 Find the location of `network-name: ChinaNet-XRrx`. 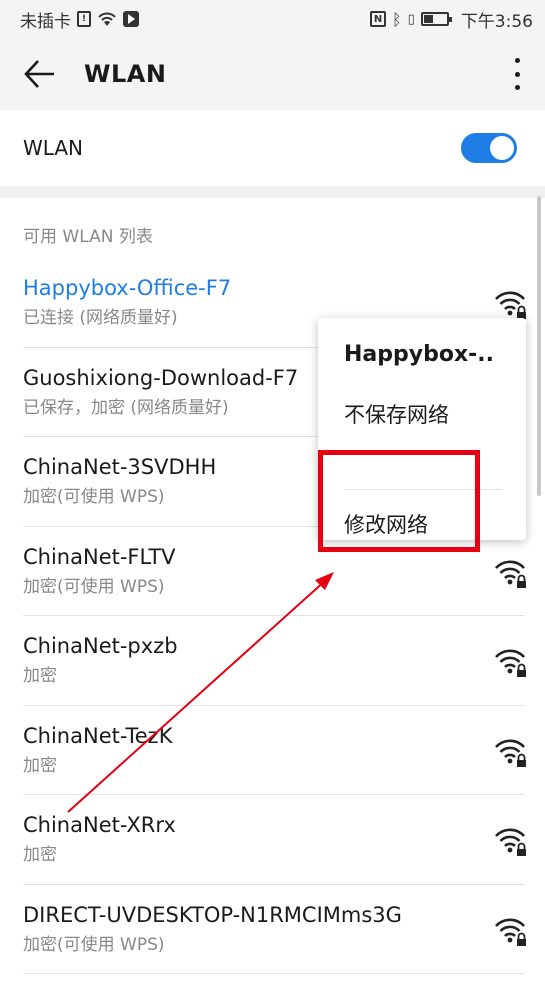

network-name: ChinaNet-XRrx is located at coordinates (99, 825).